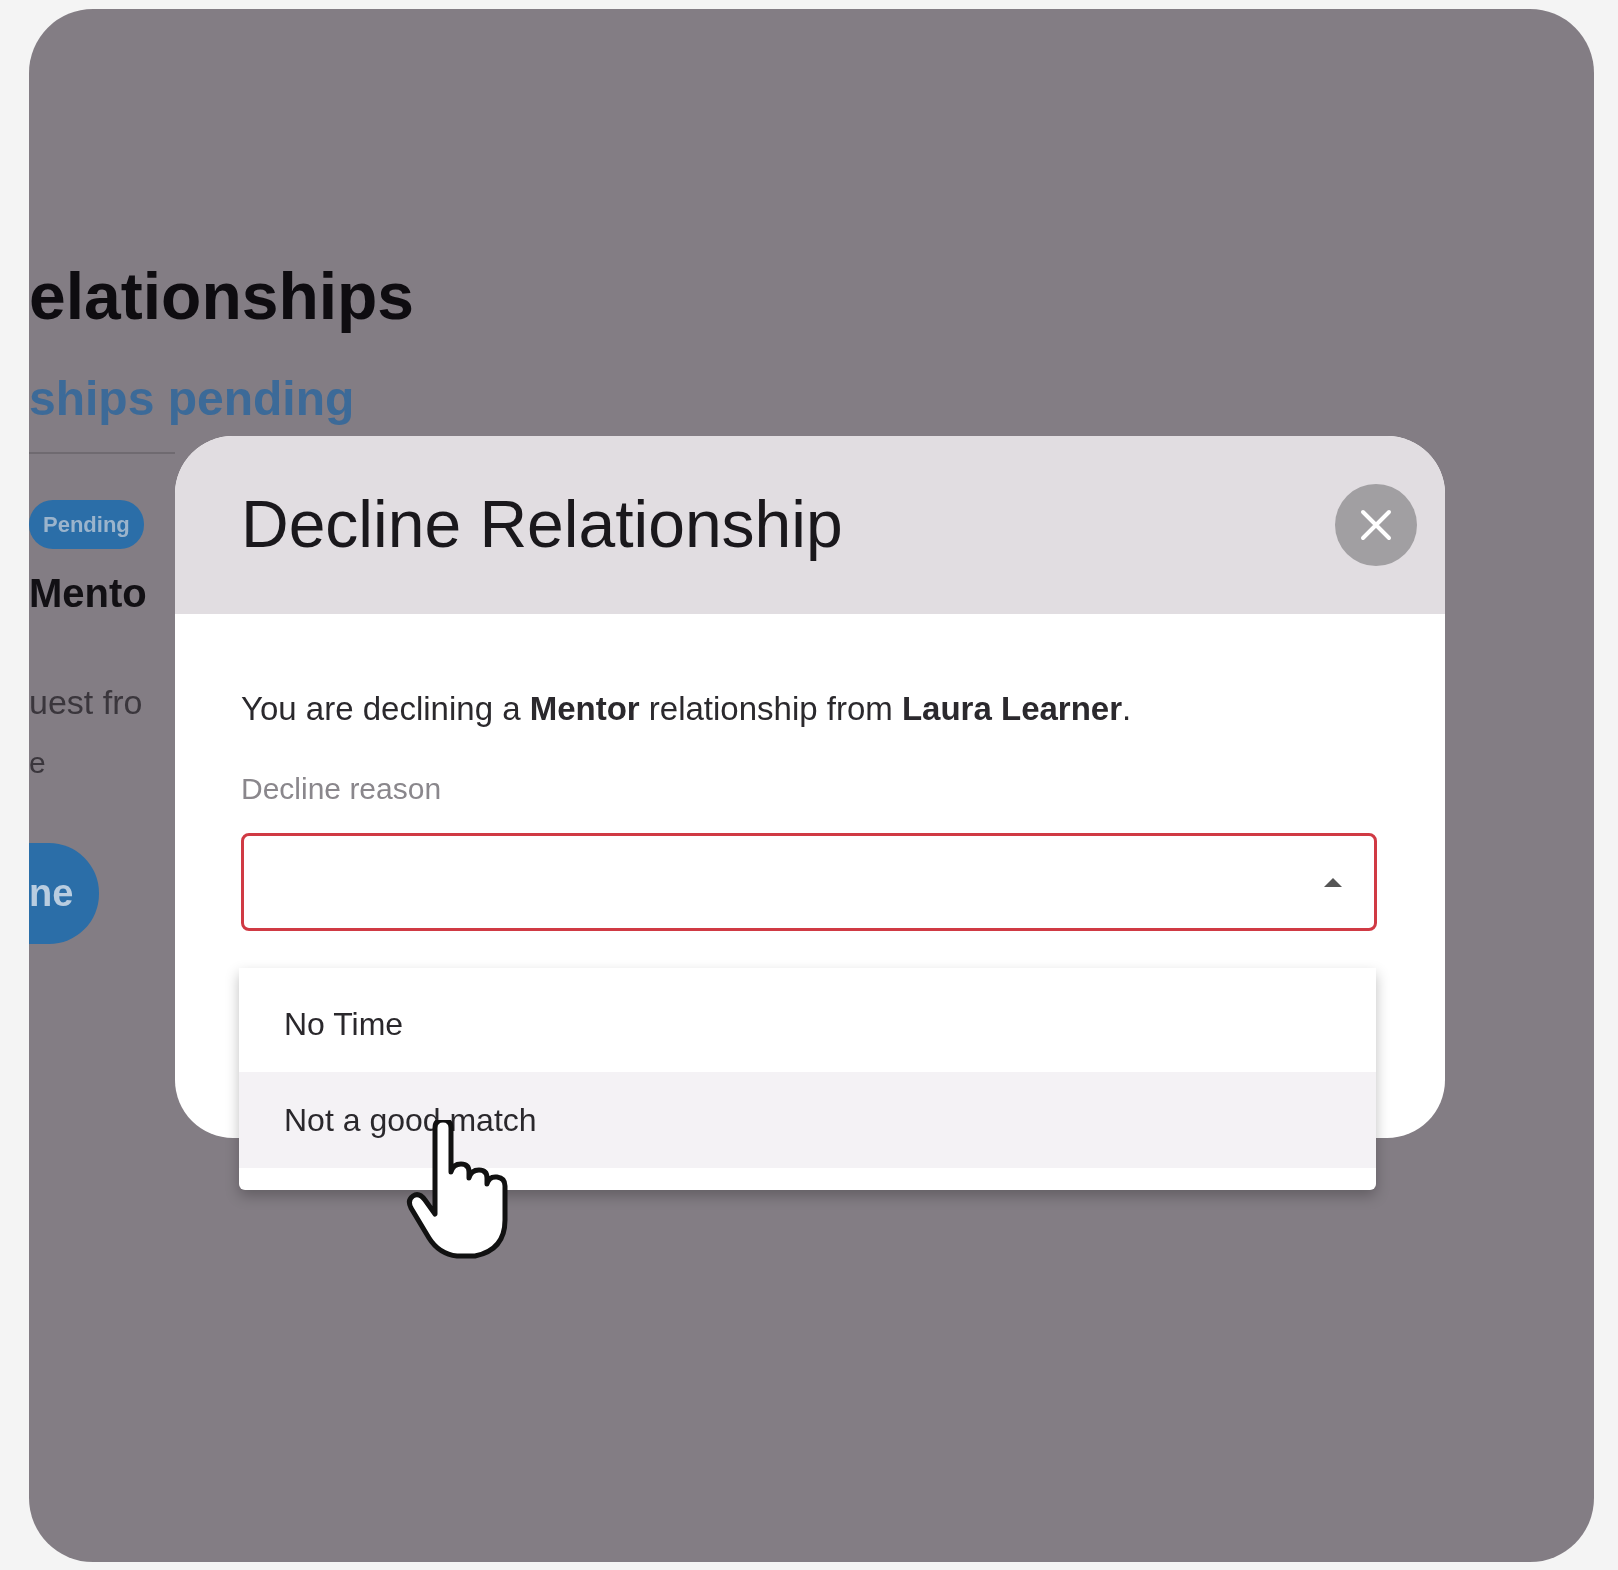 The width and height of the screenshot is (1618, 1570). Describe the element at coordinates (37, 762) in the screenshot. I see `request-text: e` at that location.